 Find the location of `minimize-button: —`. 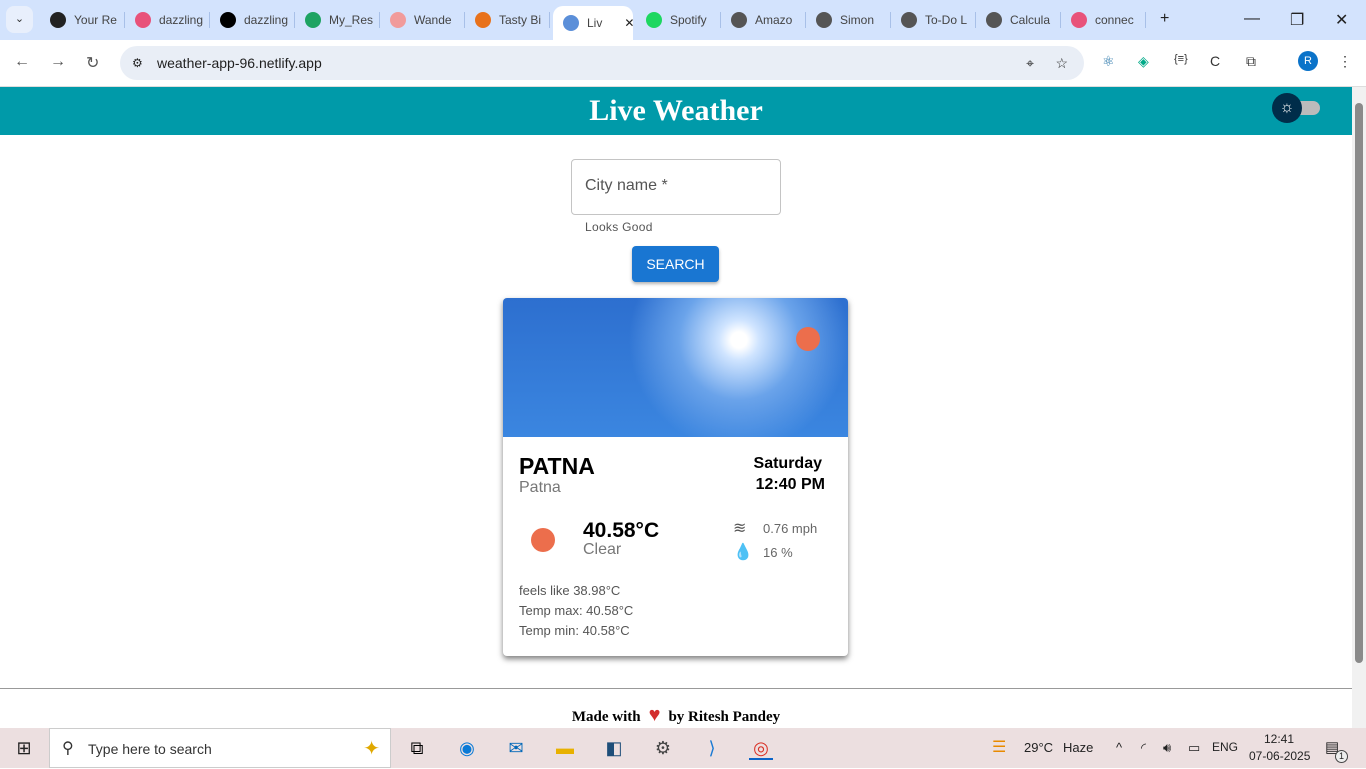

minimize-button: — is located at coordinates (1252, 19).